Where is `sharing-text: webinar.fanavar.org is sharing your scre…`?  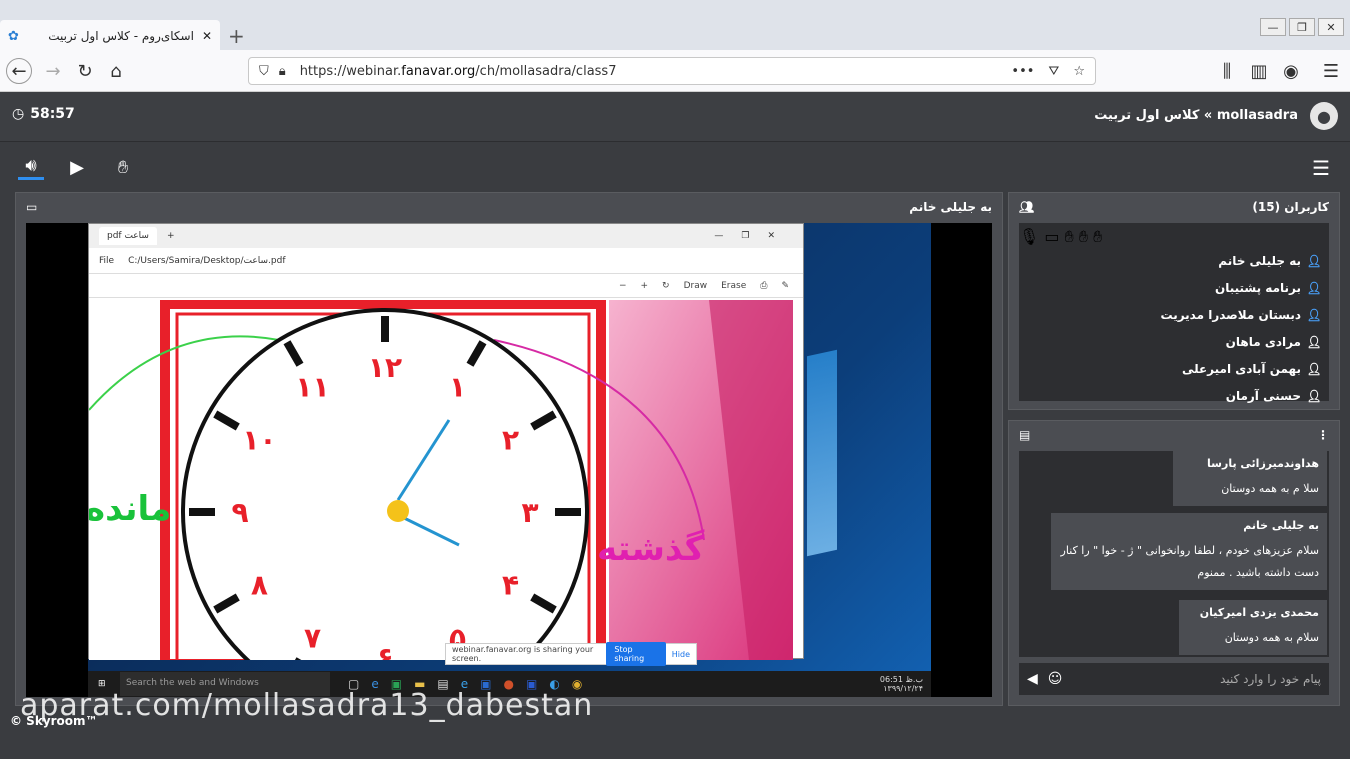 sharing-text: webinar.fanavar.org is sharing your scre… is located at coordinates (523, 654).